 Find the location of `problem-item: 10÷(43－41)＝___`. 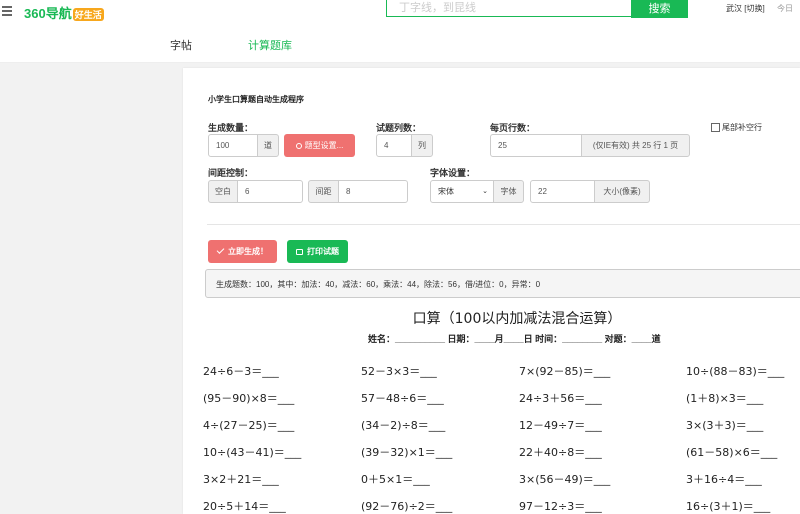

problem-item: 10÷(43－41)＝___ is located at coordinates (252, 452).